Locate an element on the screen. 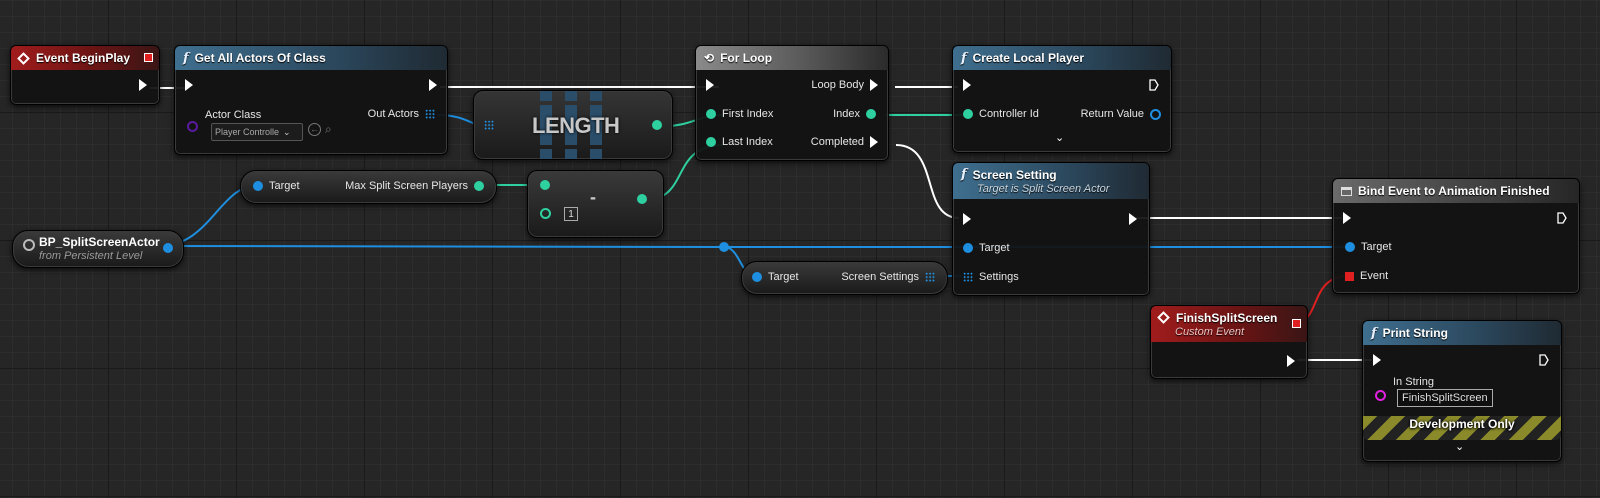  array-in-pin is located at coordinates (489, 125).